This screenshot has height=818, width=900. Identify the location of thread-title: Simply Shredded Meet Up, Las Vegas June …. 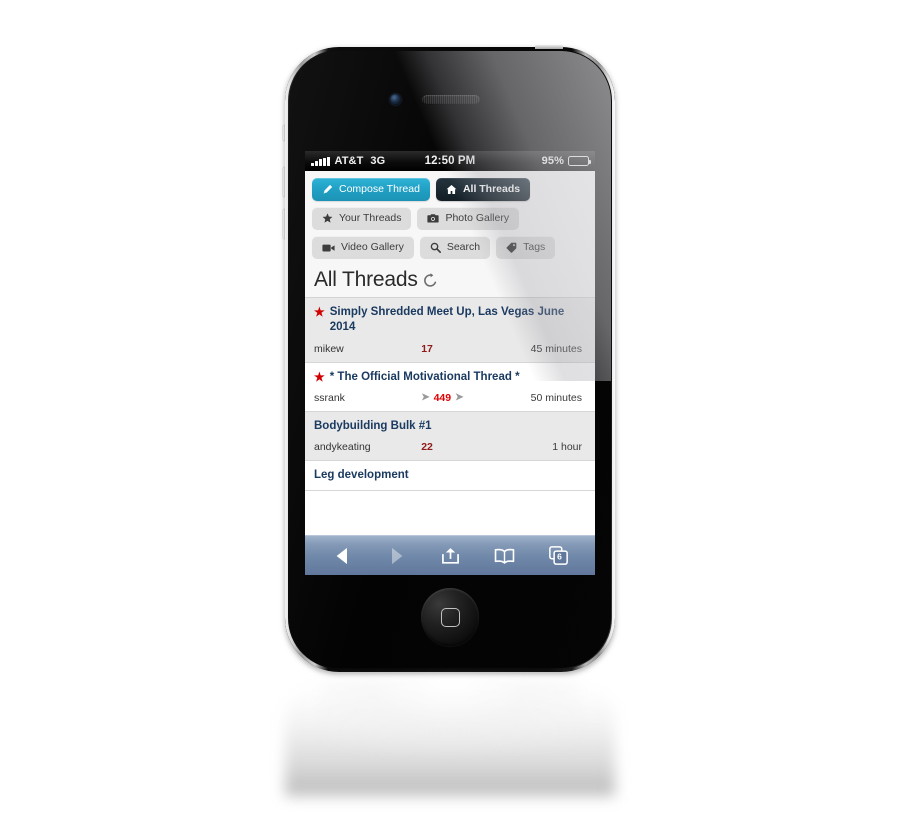
(447, 320).